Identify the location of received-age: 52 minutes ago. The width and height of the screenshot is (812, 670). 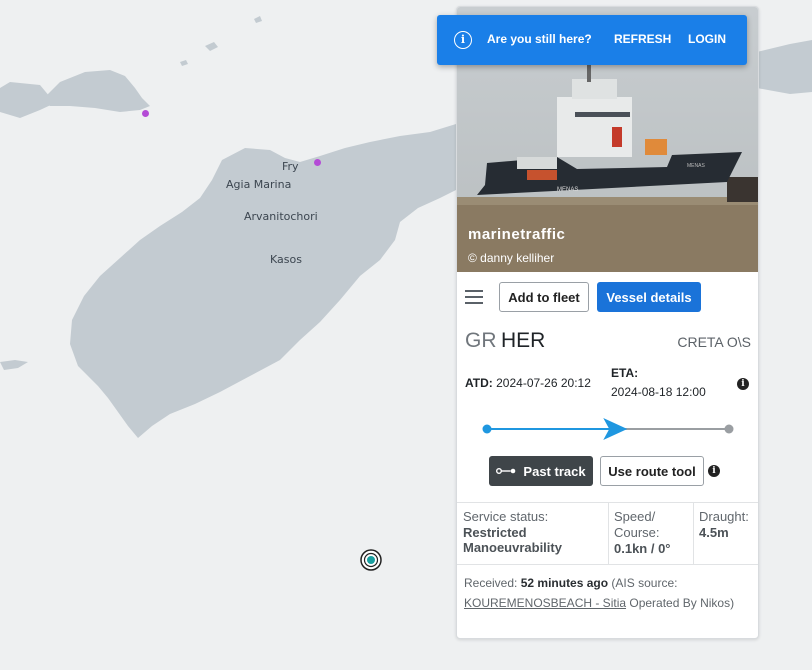
(564, 583).